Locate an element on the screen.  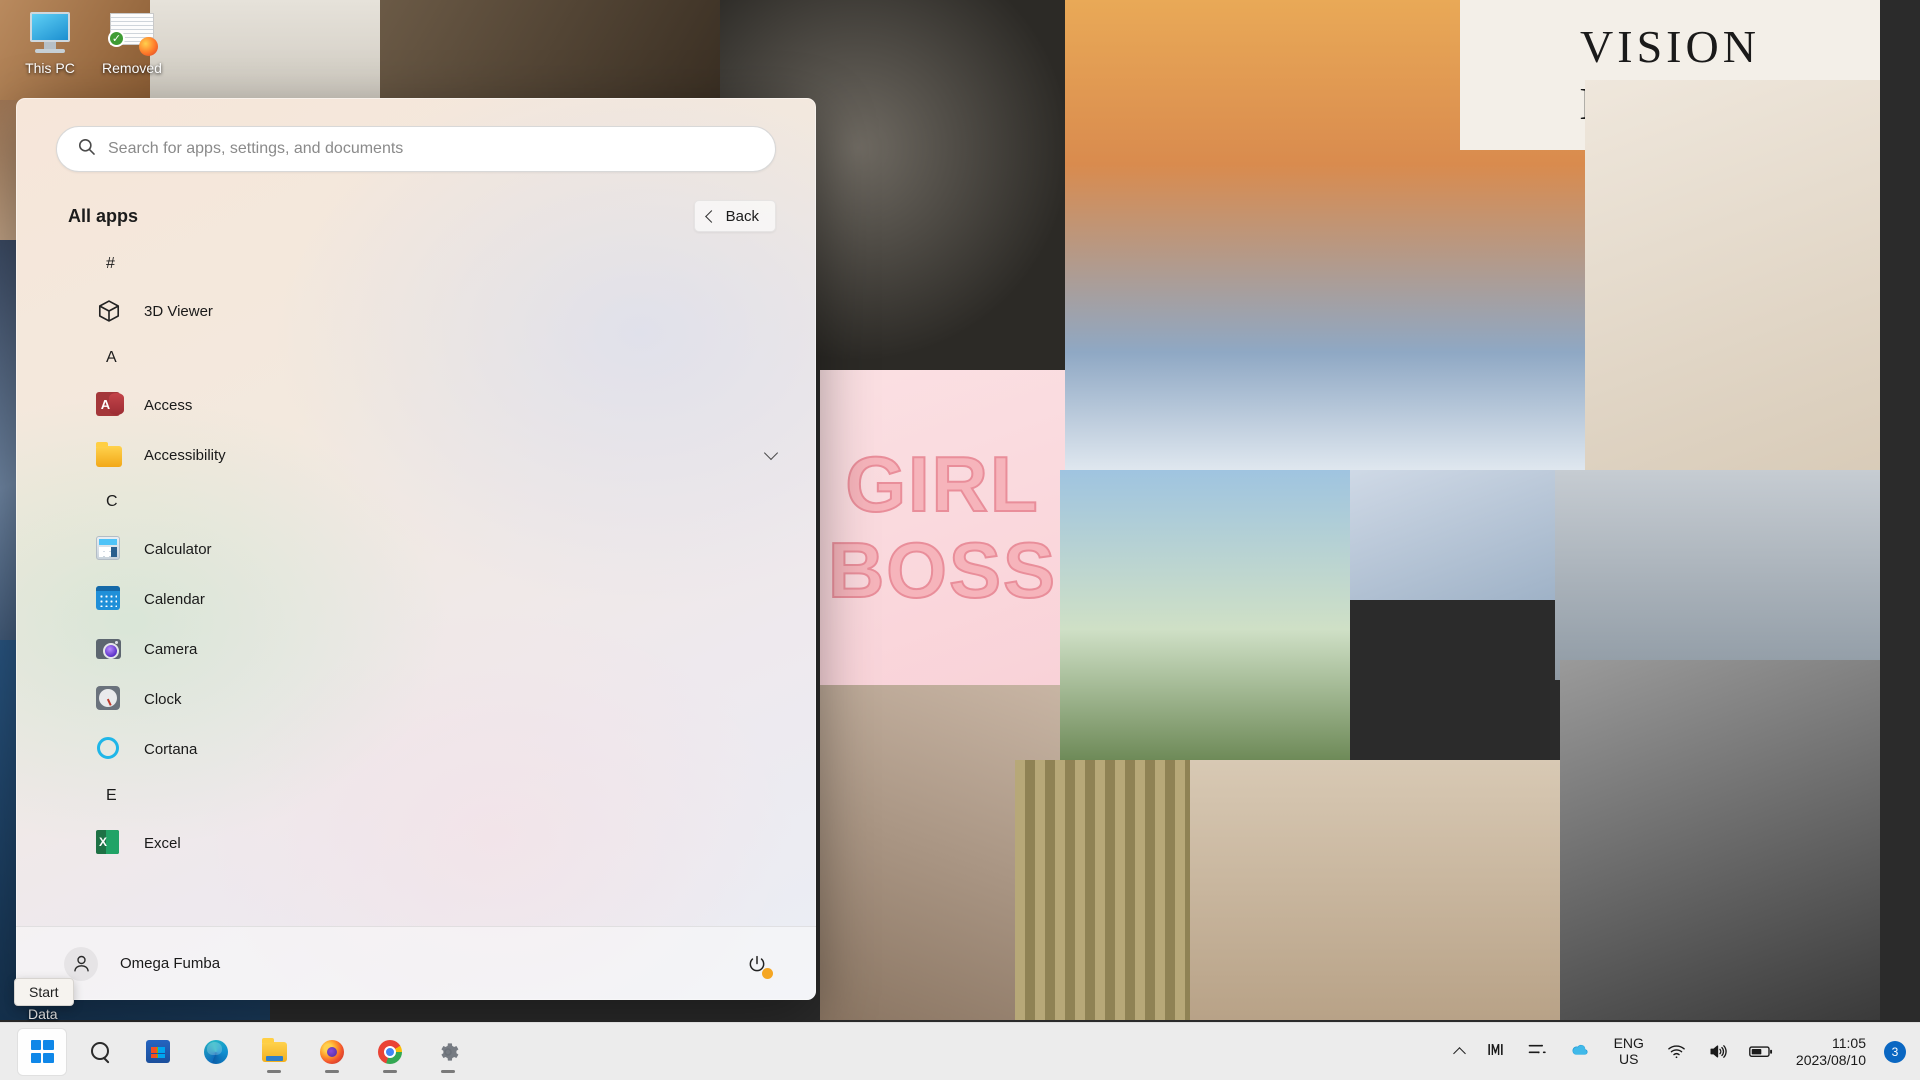
audio-sliders-icon is located at coordinates (1537, 1051).